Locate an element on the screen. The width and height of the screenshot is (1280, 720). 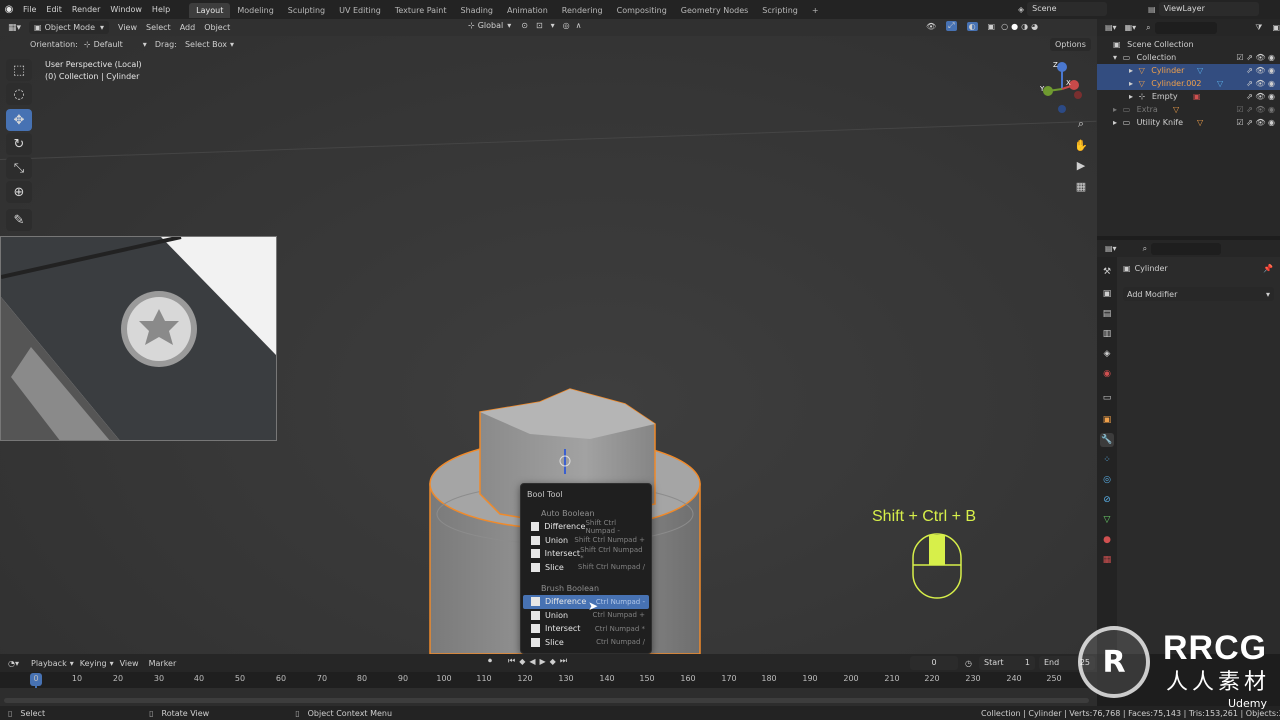
timeline-track-area is located at coordinates (548, 697).